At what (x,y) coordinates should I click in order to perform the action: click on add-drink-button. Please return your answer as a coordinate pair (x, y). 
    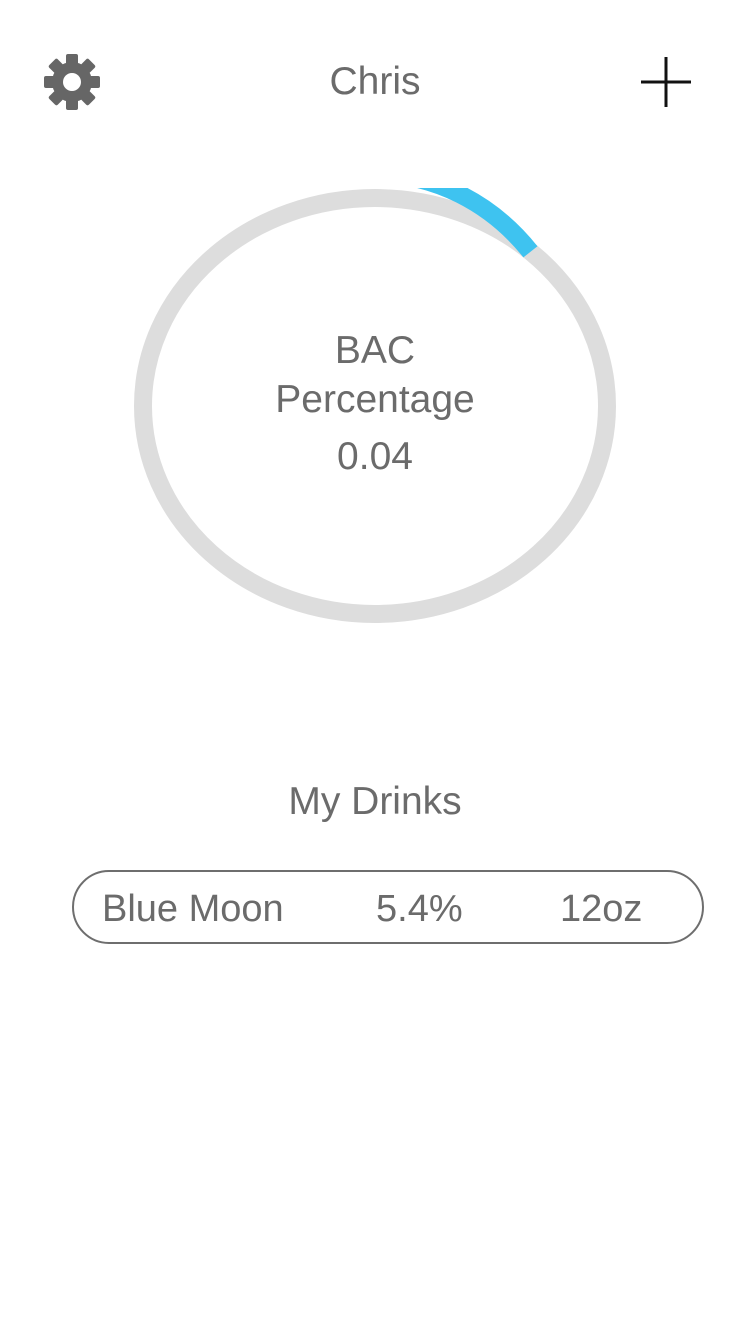
    Looking at the image, I should click on (666, 82).